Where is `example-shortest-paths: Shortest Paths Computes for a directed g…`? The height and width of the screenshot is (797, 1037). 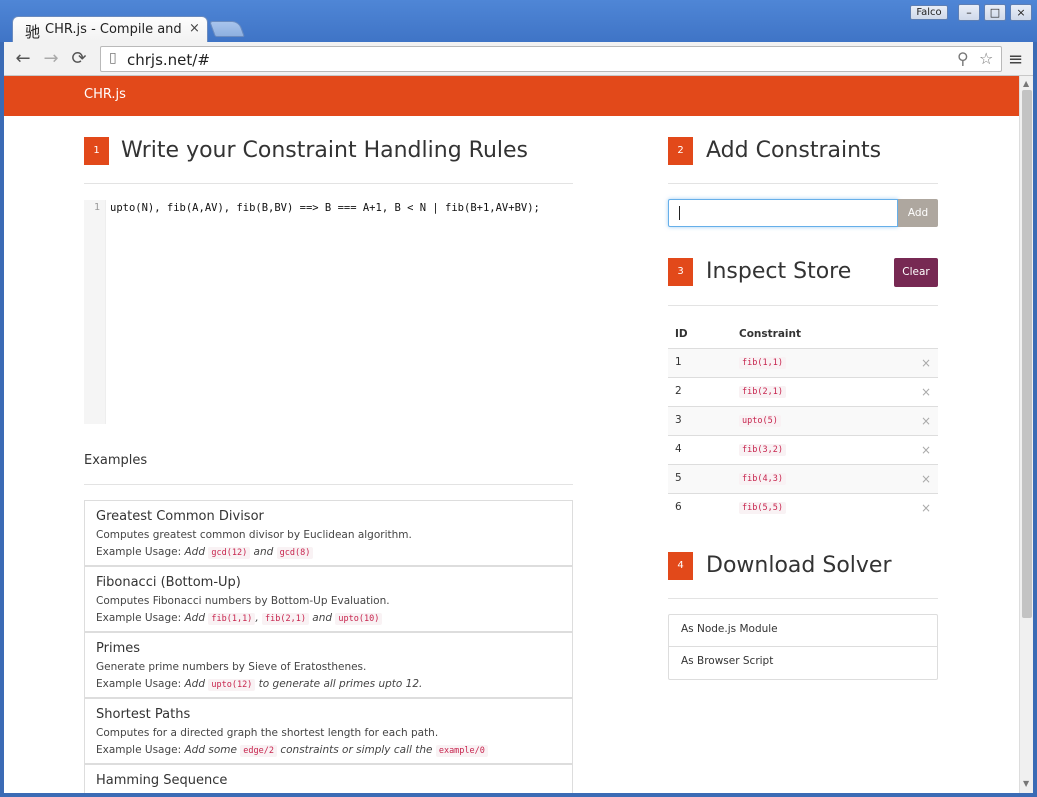 example-shortest-paths: Shortest Paths Computes for a directed g… is located at coordinates (328, 731).